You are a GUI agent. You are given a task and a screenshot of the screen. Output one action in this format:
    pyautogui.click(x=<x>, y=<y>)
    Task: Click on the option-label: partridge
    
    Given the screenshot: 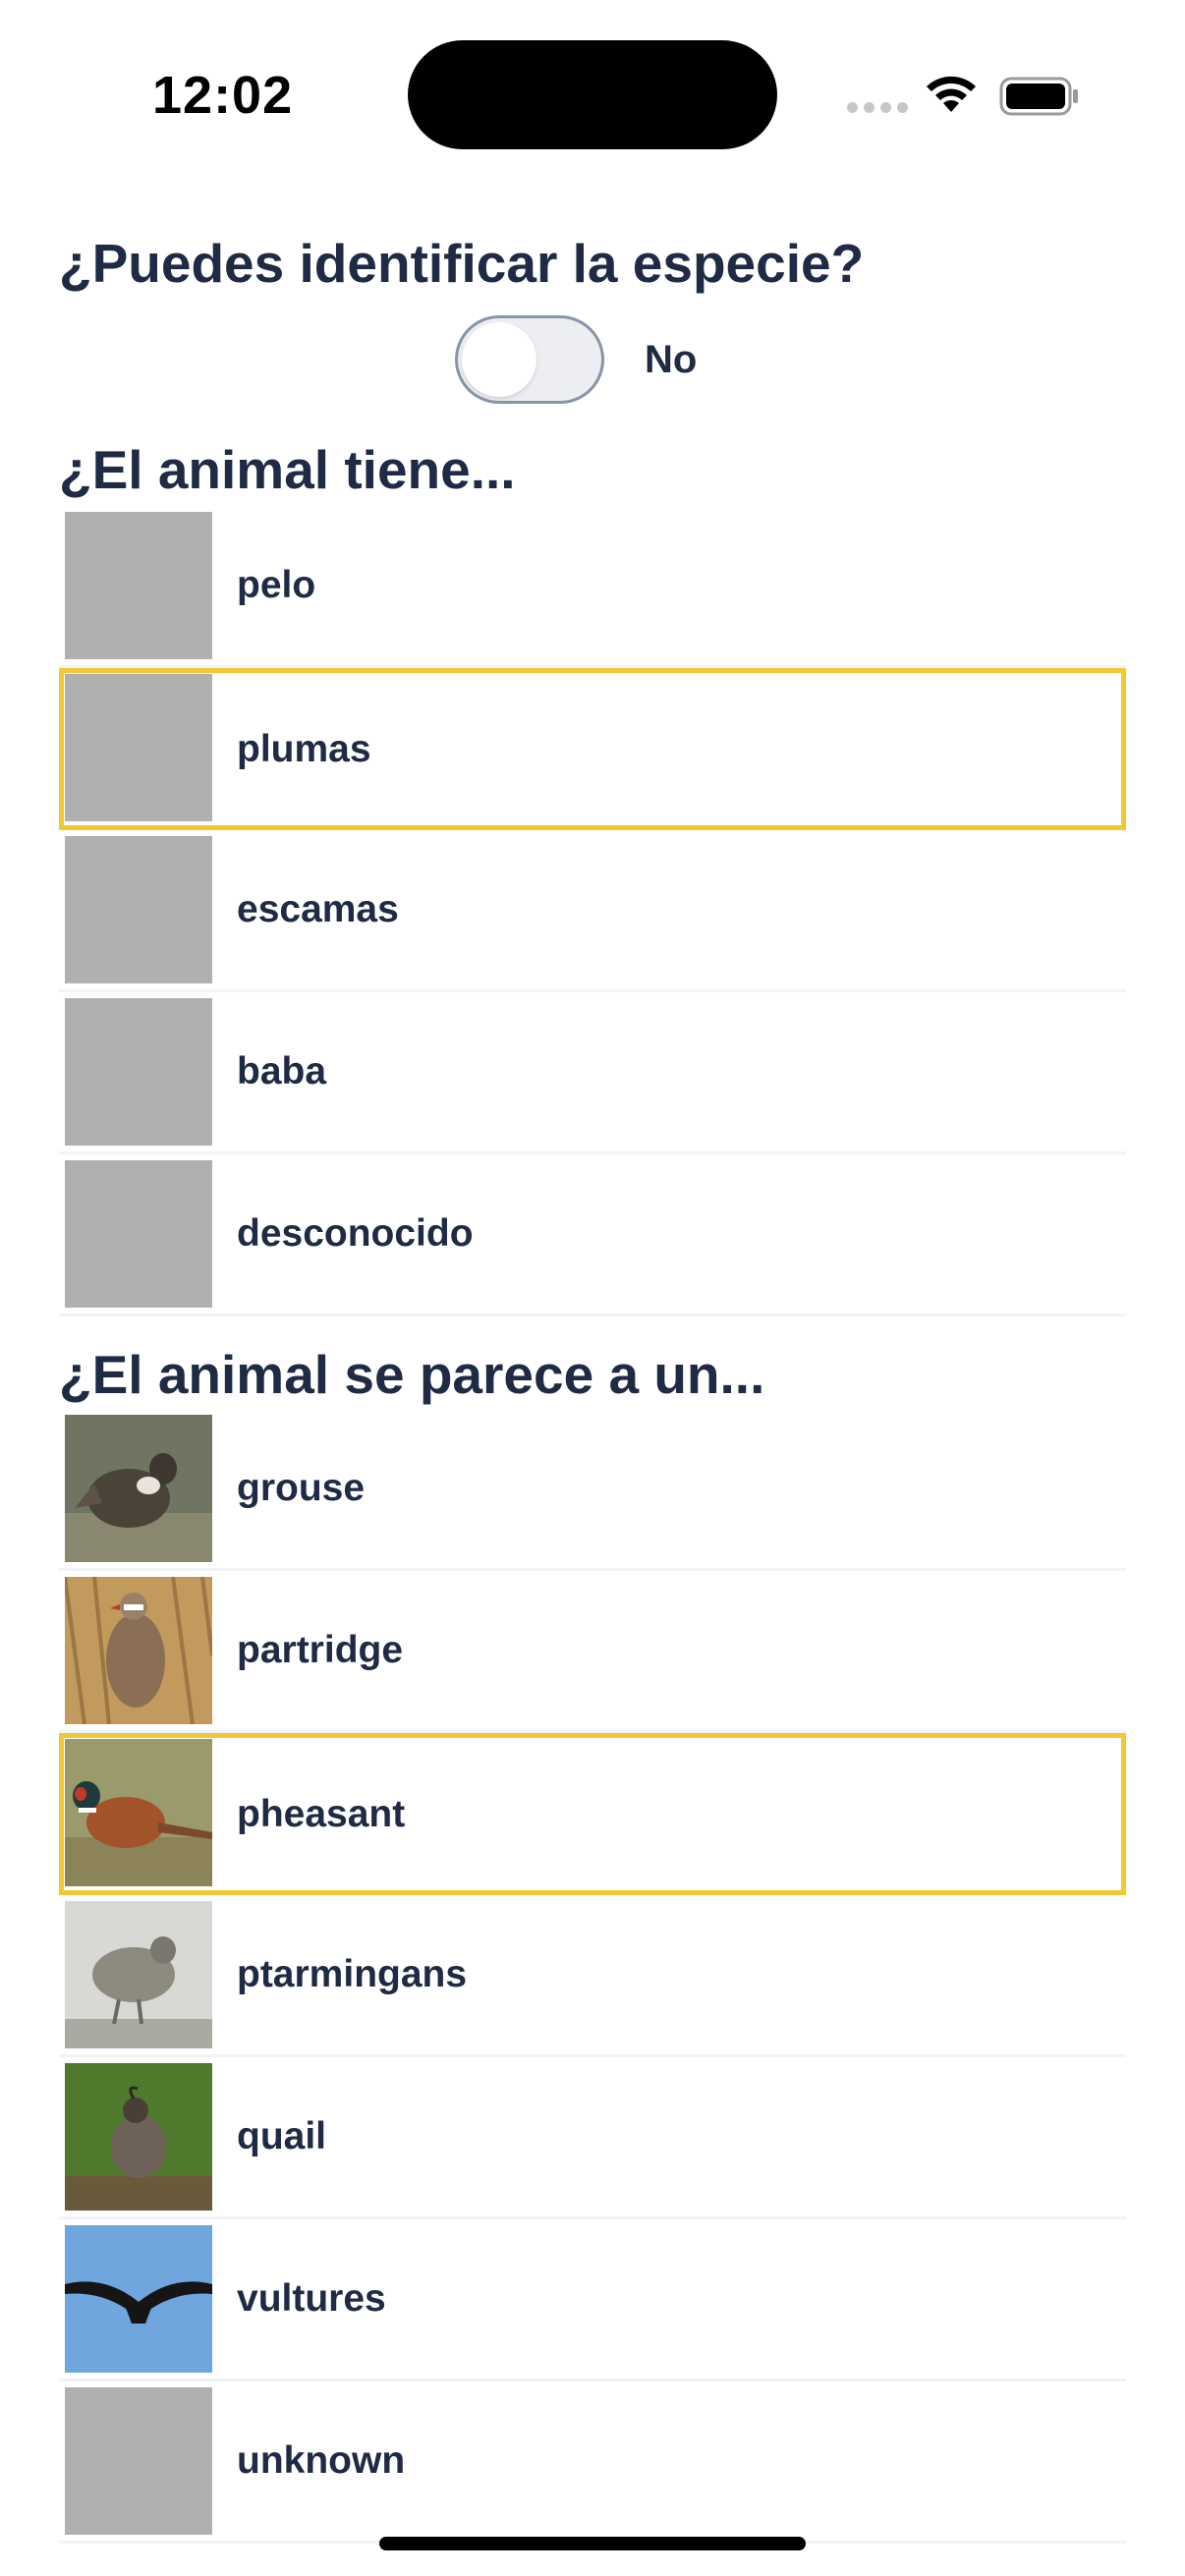 What is the action you would take?
    pyautogui.click(x=320, y=1650)
    